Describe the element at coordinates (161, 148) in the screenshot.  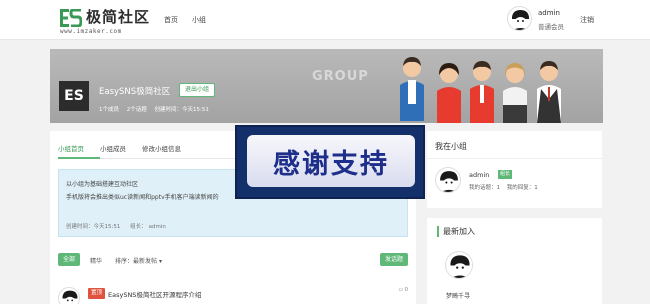
I see `tab-edit-group: 修改小组信息` at that location.